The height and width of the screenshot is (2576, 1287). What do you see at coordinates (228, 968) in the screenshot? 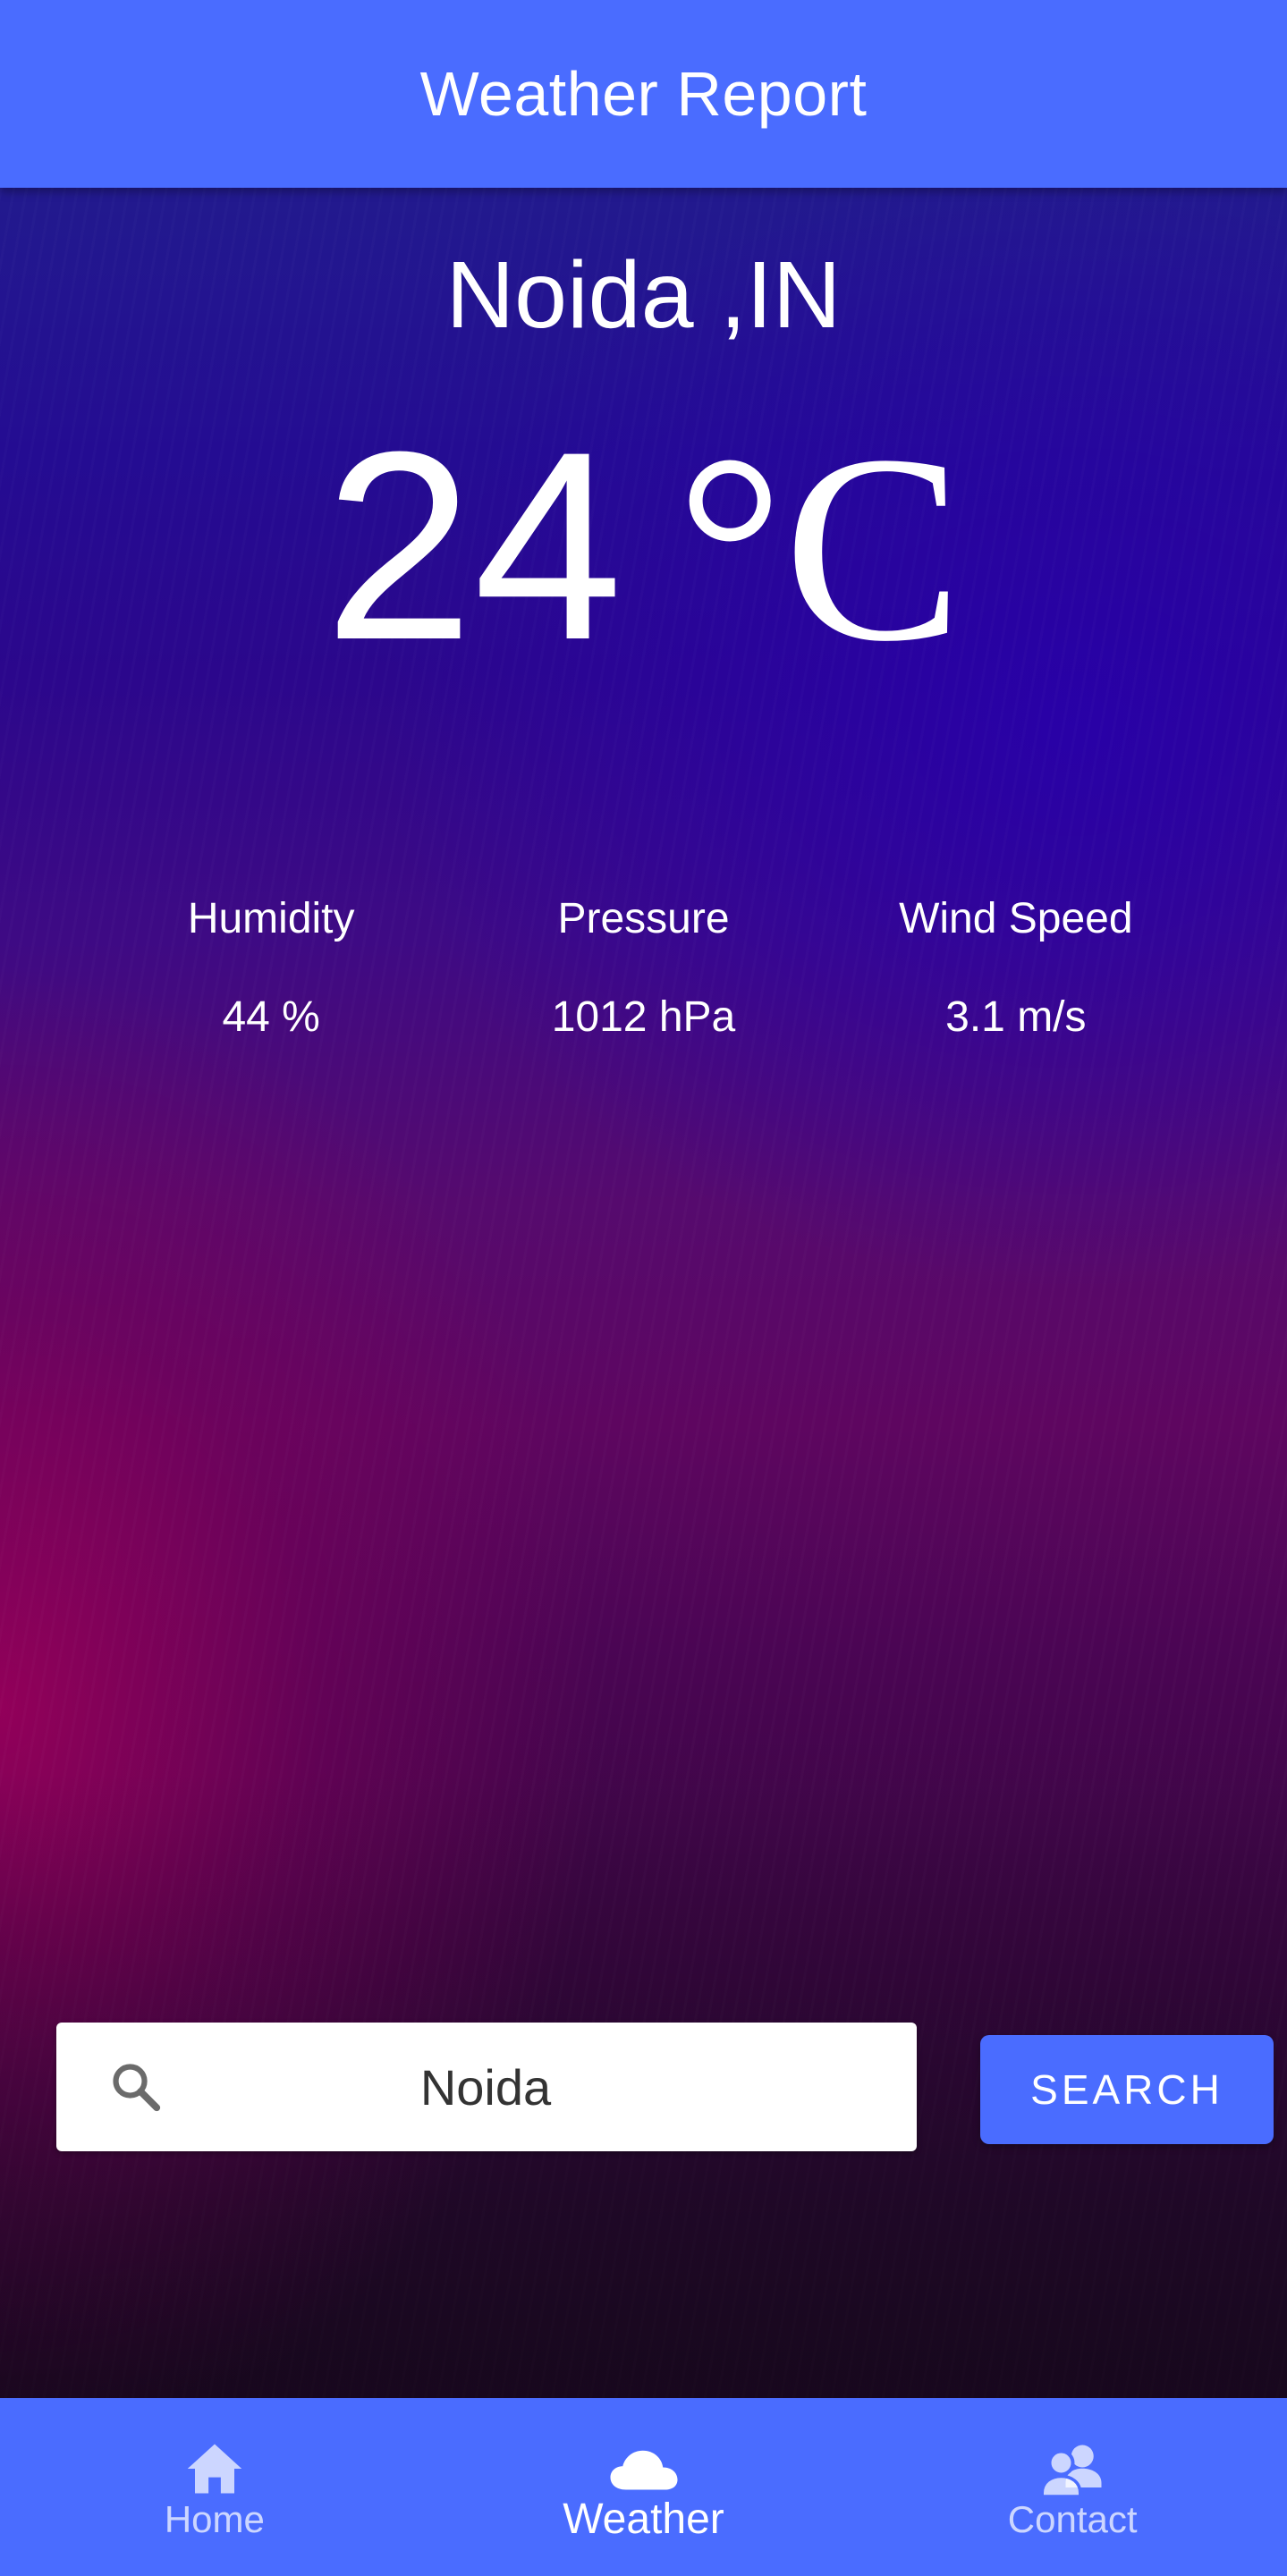
I see `stat-humidity: Humidity 44 %` at bounding box center [228, 968].